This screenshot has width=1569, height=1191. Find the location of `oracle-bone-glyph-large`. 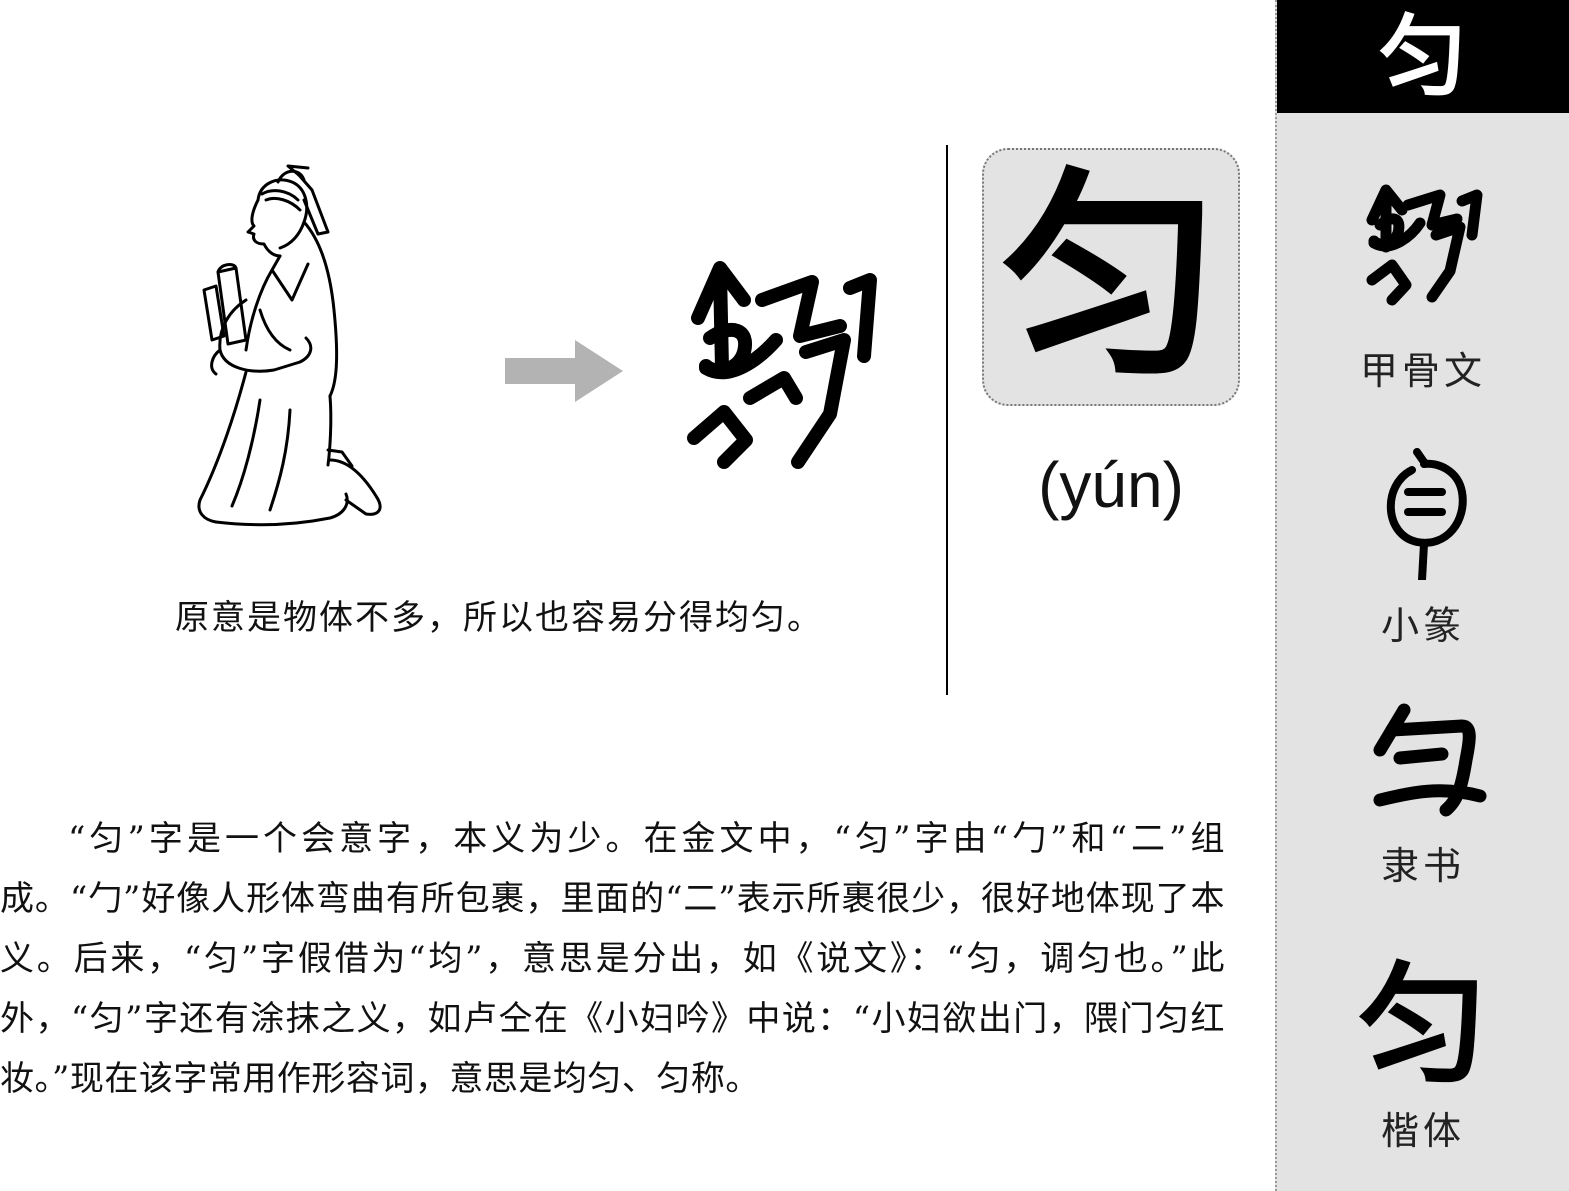

oracle-bone-glyph-large is located at coordinates (782, 365).